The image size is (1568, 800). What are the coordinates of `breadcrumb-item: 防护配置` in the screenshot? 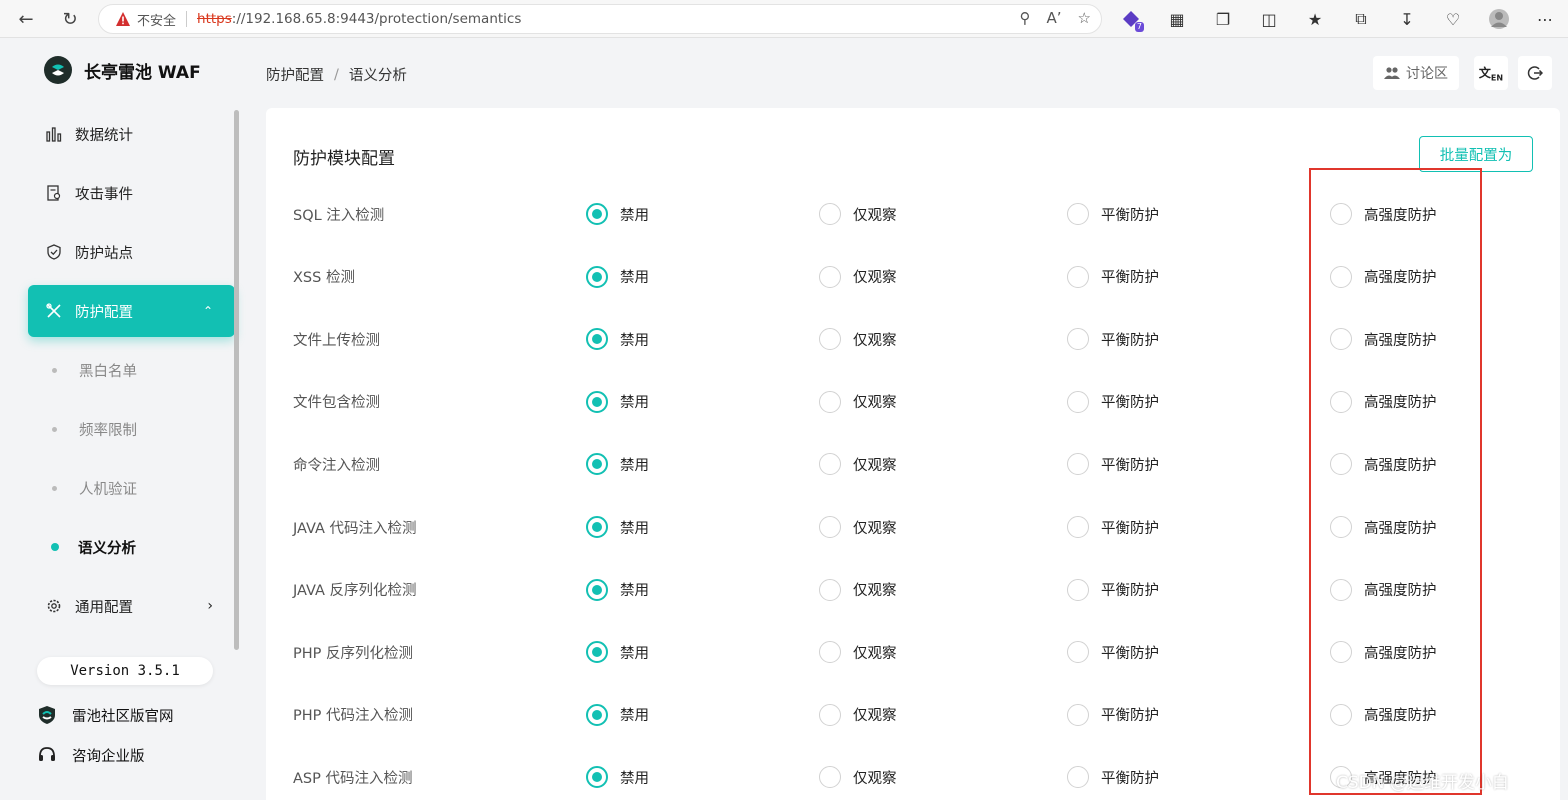 It's located at (295, 74).